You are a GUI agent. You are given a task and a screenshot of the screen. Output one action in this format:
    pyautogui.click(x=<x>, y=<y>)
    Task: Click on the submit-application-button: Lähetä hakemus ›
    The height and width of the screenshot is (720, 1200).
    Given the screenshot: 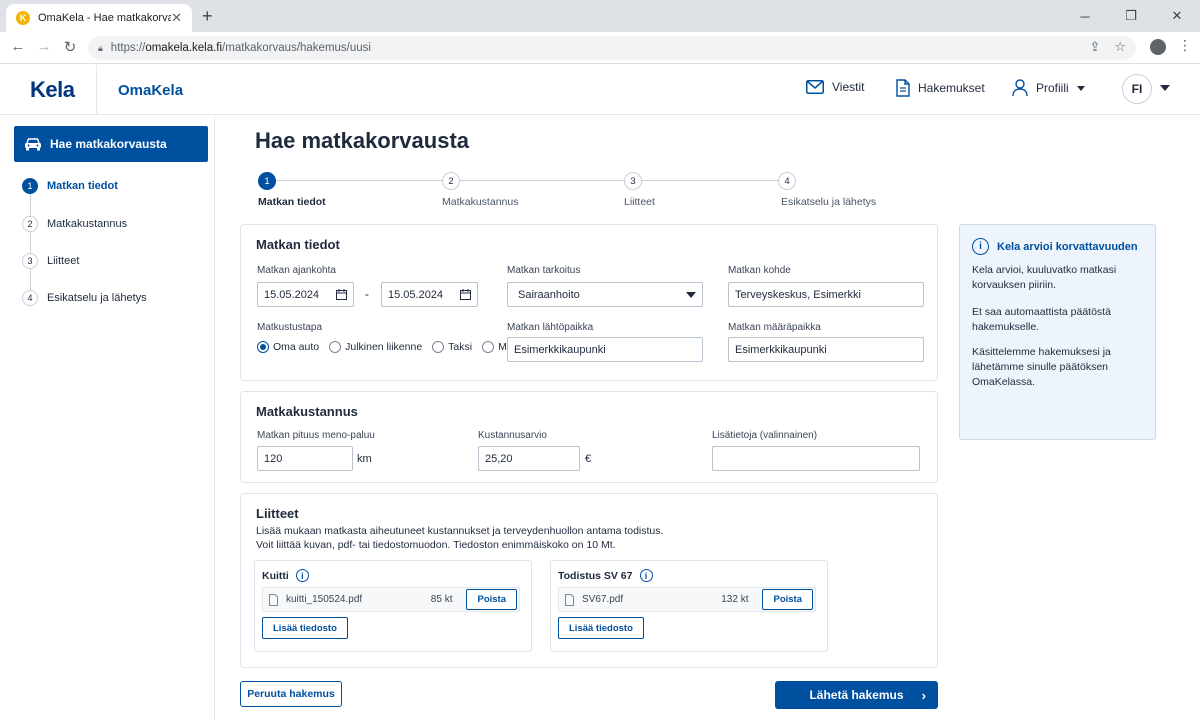 What is the action you would take?
    pyautogui.click(x=856, y=695)
    